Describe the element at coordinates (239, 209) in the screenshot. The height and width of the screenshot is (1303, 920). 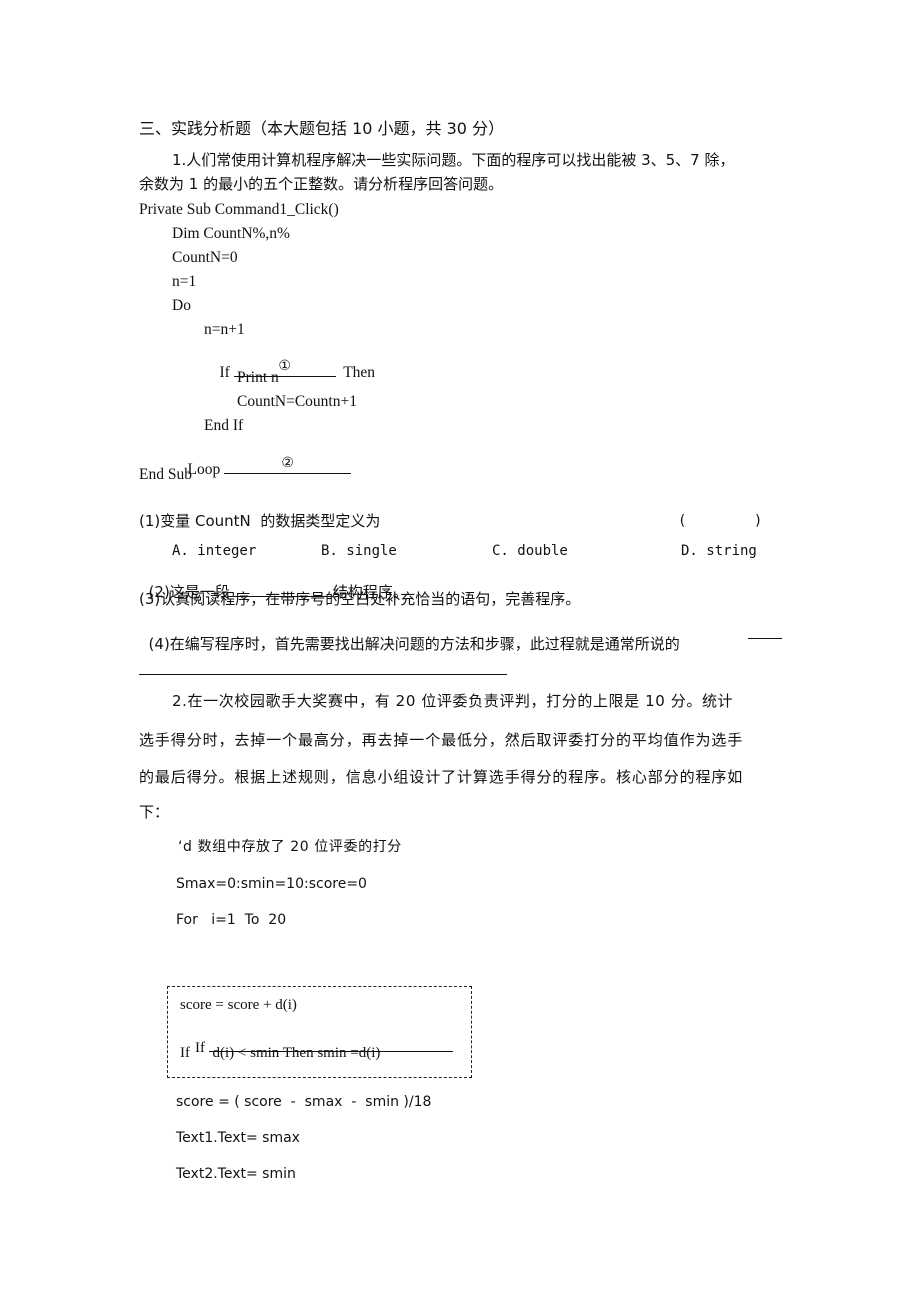
I see `code-line: Private Sub Command1_Click()` at that location.